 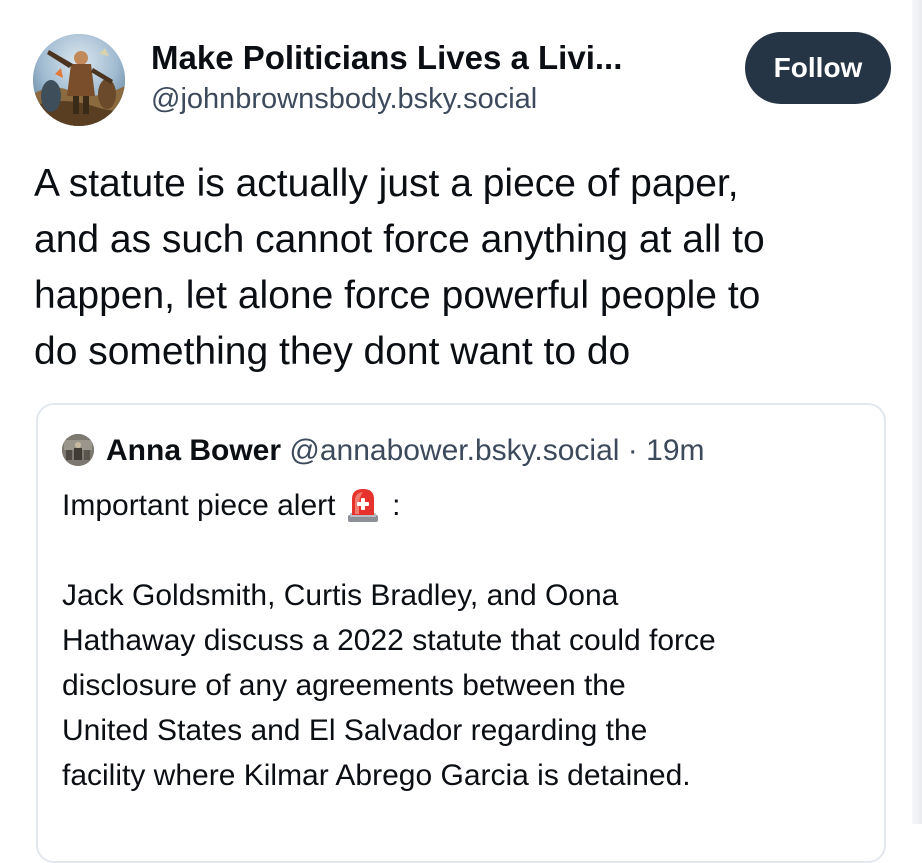 What do you see at coordinates (431, 99) in the screenshot?
I see `author-handle: @johnbrownsbody.bsky.social` at bounding box center [431, 99].